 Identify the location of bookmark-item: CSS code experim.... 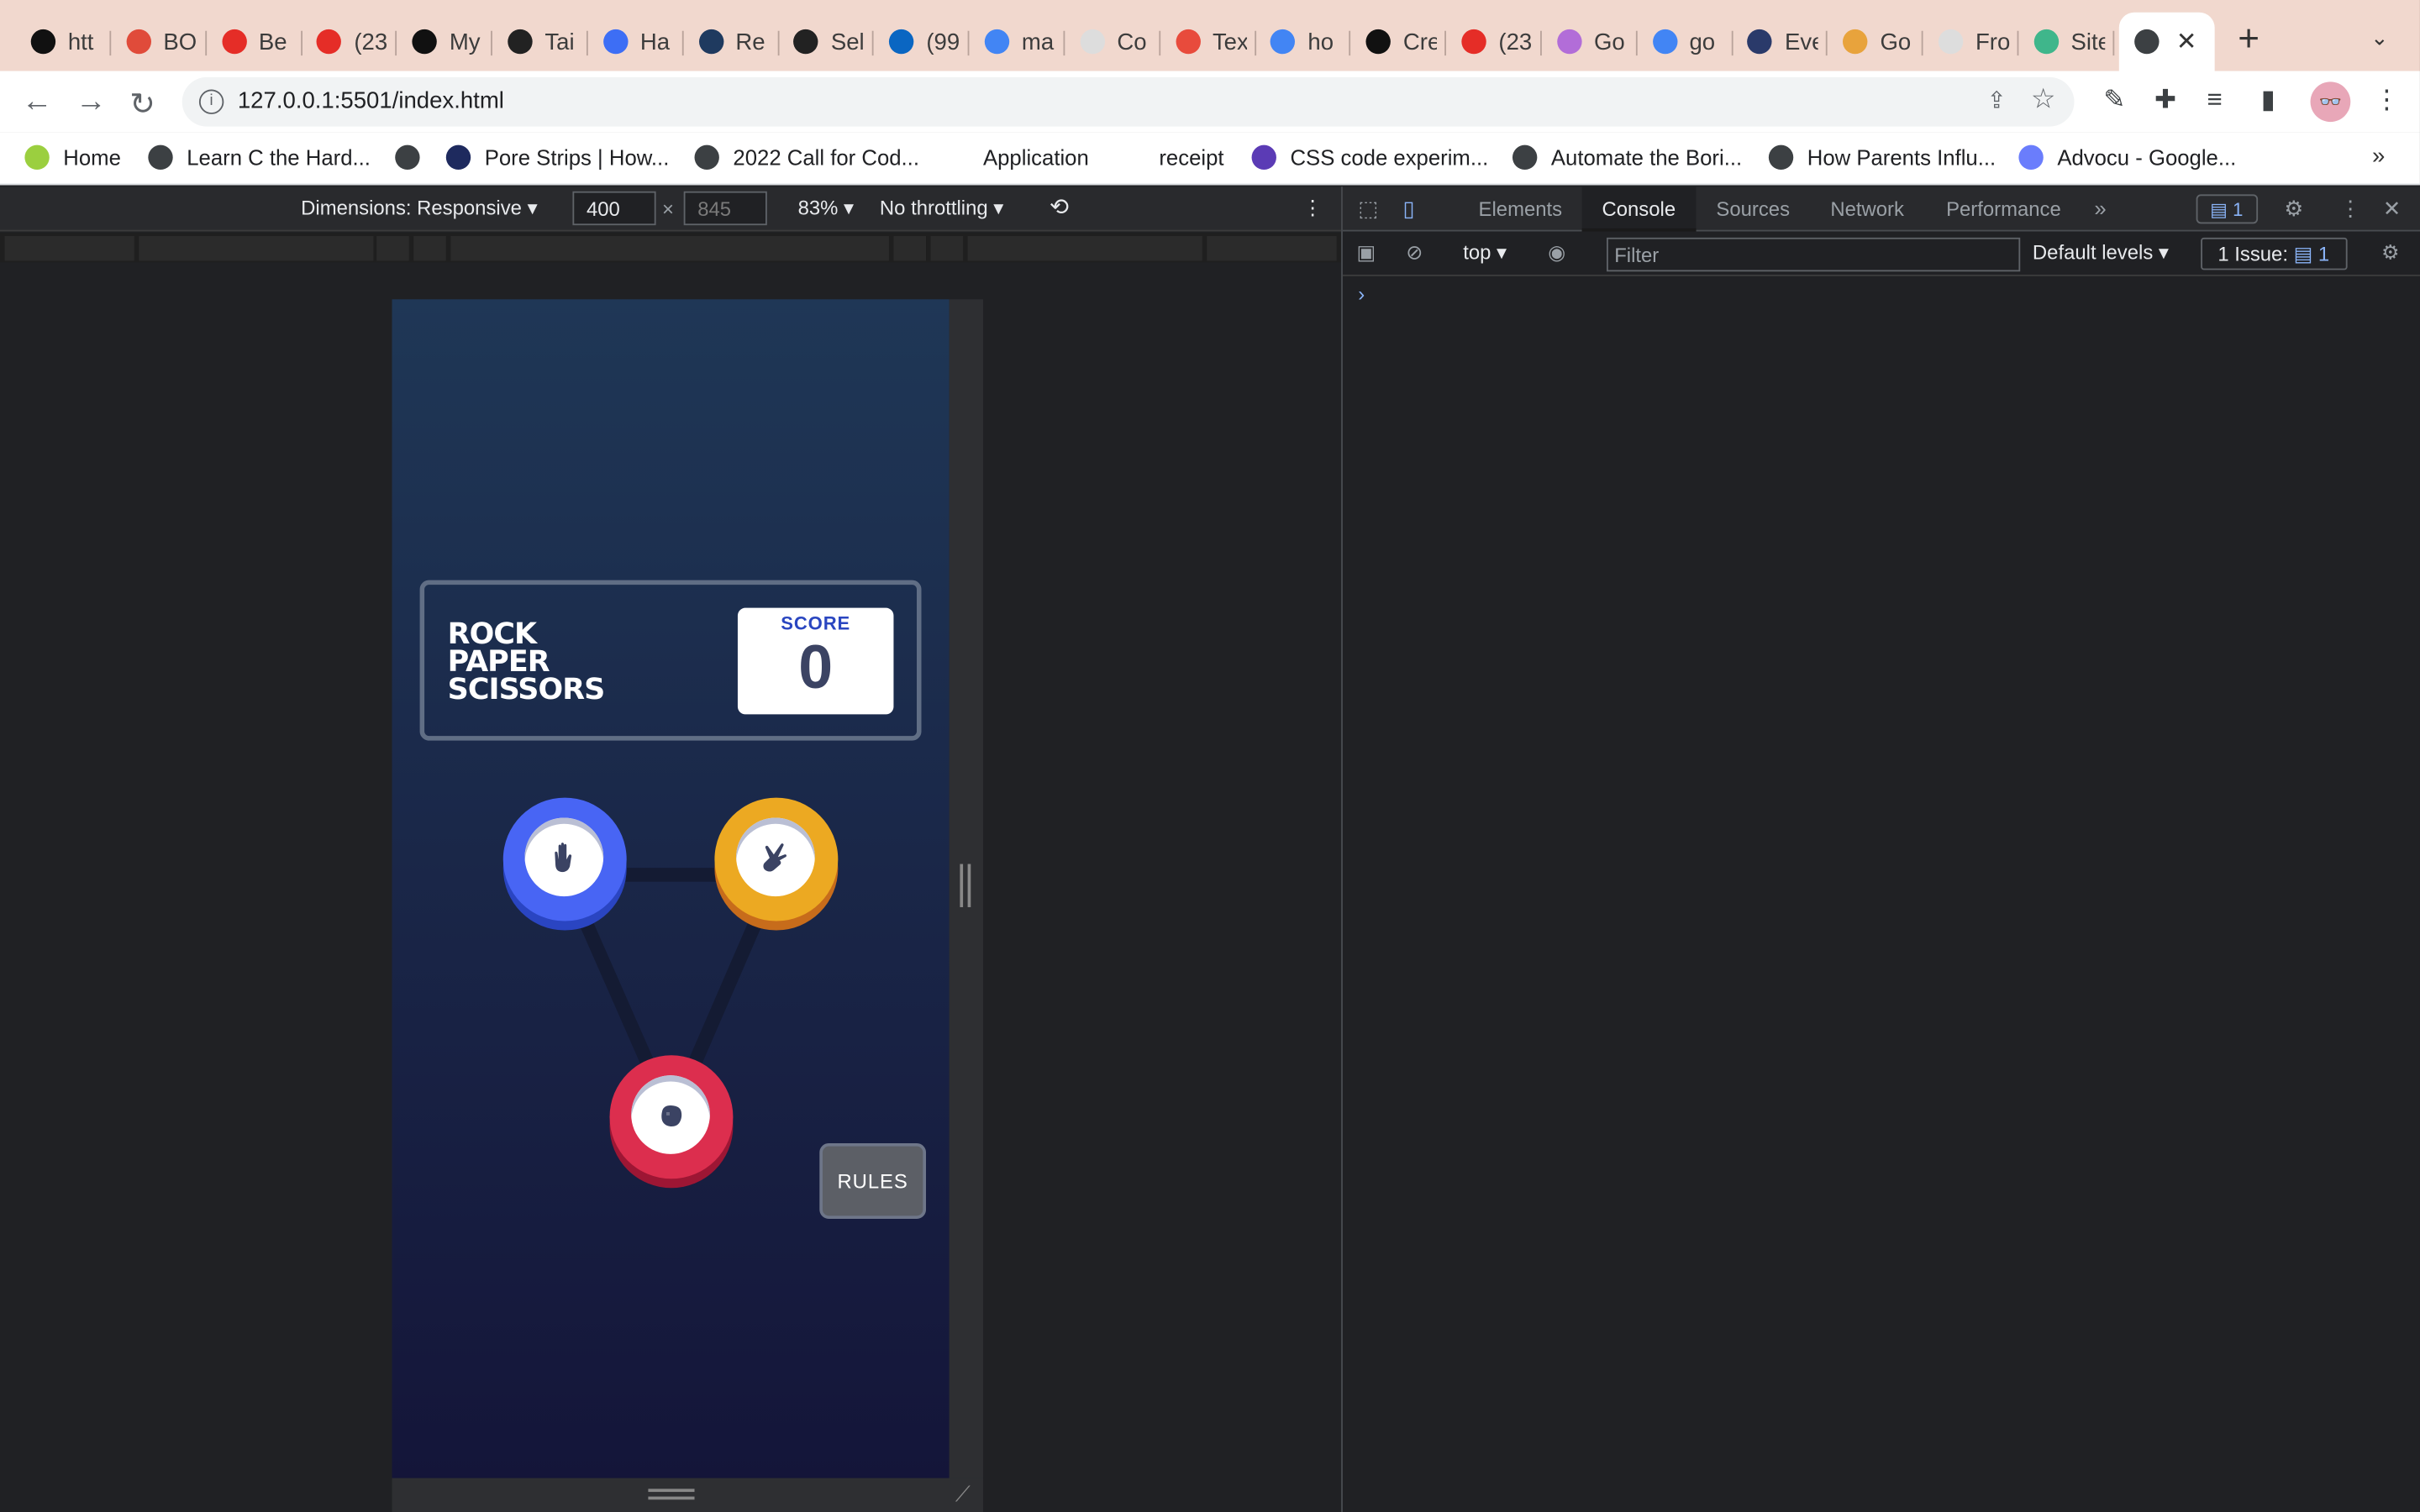
(1369, 157).